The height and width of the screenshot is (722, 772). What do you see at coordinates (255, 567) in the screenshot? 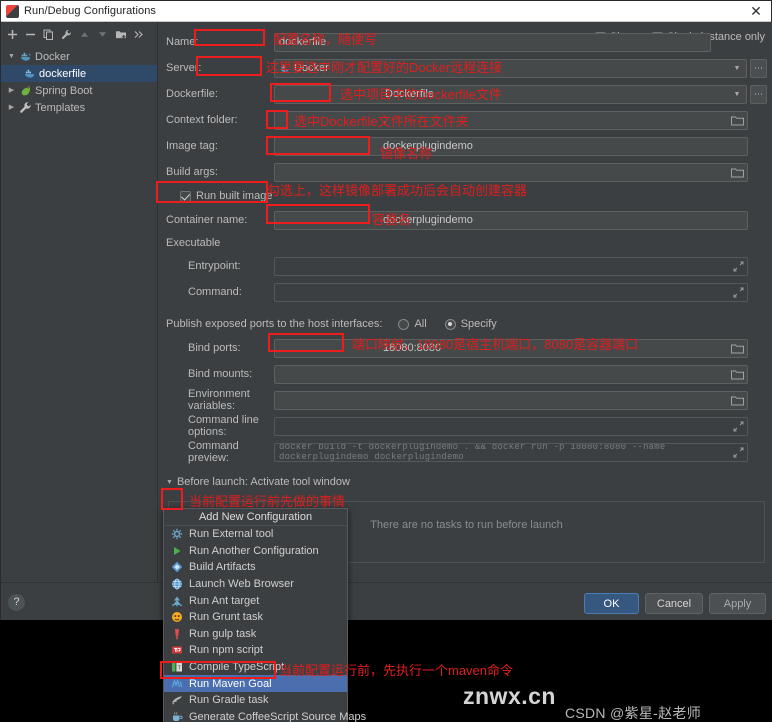
I see `menu-item-build-artifacts: Build Artifacts` at bounding box center [255, 567].